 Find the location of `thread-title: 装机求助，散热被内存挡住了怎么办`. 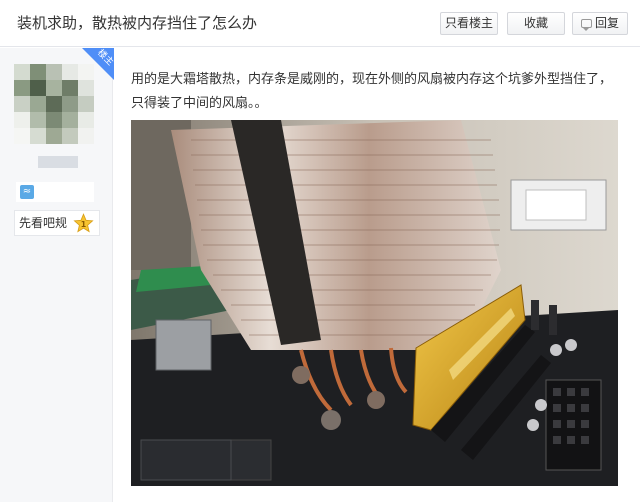

thread-title: 装机求助，散热被内存挡住了怎么办 is located at coordinates (137, 23).